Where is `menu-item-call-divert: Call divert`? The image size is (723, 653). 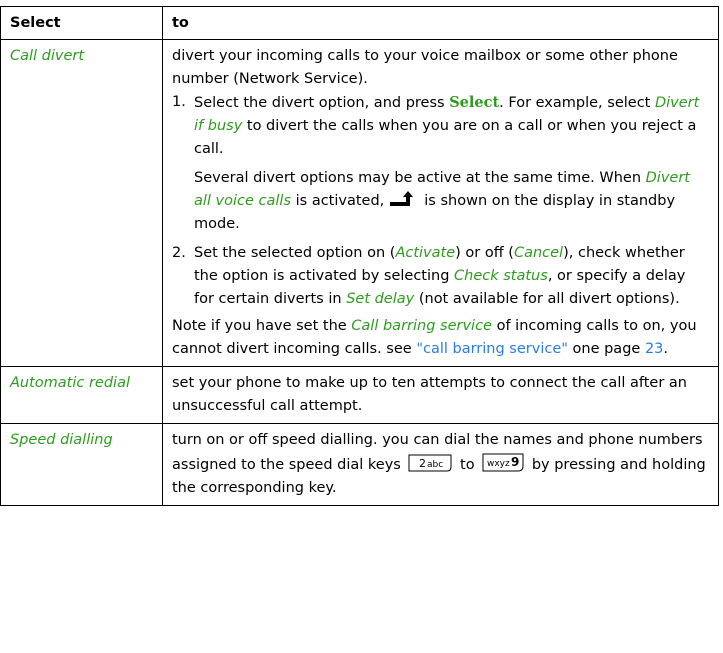 menu-item-call-divert: Call divert is located at coordinates (47, 56).